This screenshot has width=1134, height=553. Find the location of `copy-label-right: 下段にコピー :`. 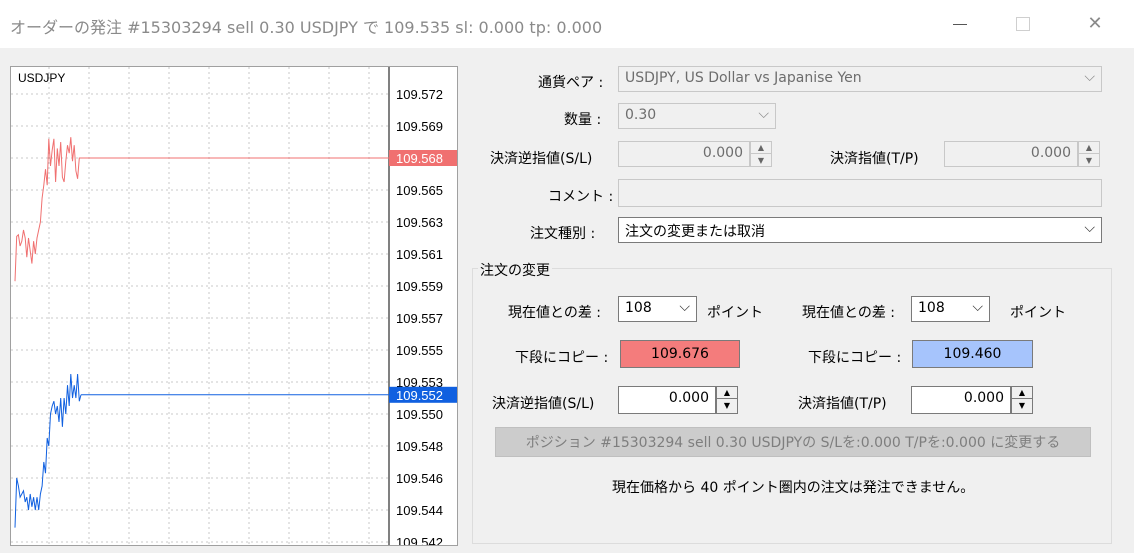

copy-label-right: 下段にコピー : is located at coordinates (855, 358).